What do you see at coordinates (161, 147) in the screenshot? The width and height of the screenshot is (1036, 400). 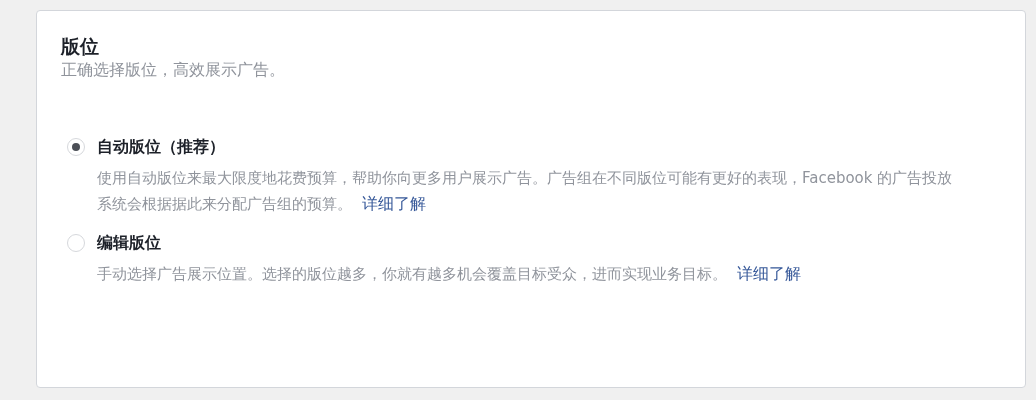 I see `option-label: 自动版位（推荐）` at bounding box center [161, 147].